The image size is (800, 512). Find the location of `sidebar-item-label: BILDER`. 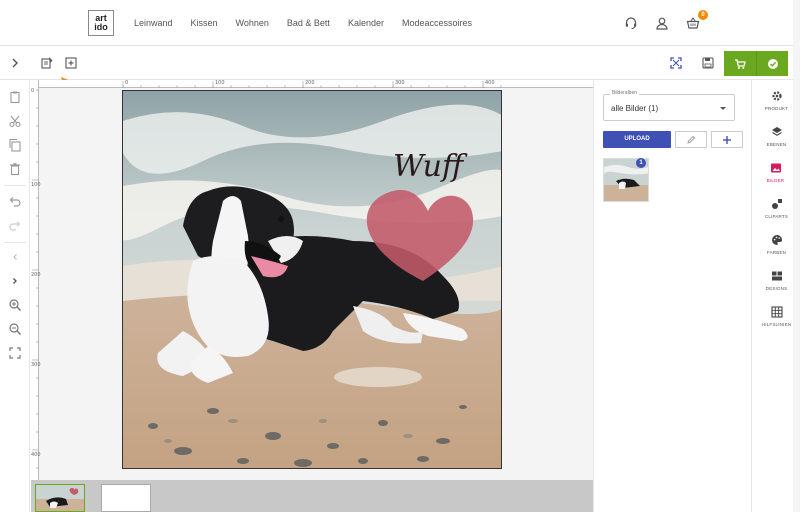

sidebar-item-label: BILDER is located at coordinates (775, 180).